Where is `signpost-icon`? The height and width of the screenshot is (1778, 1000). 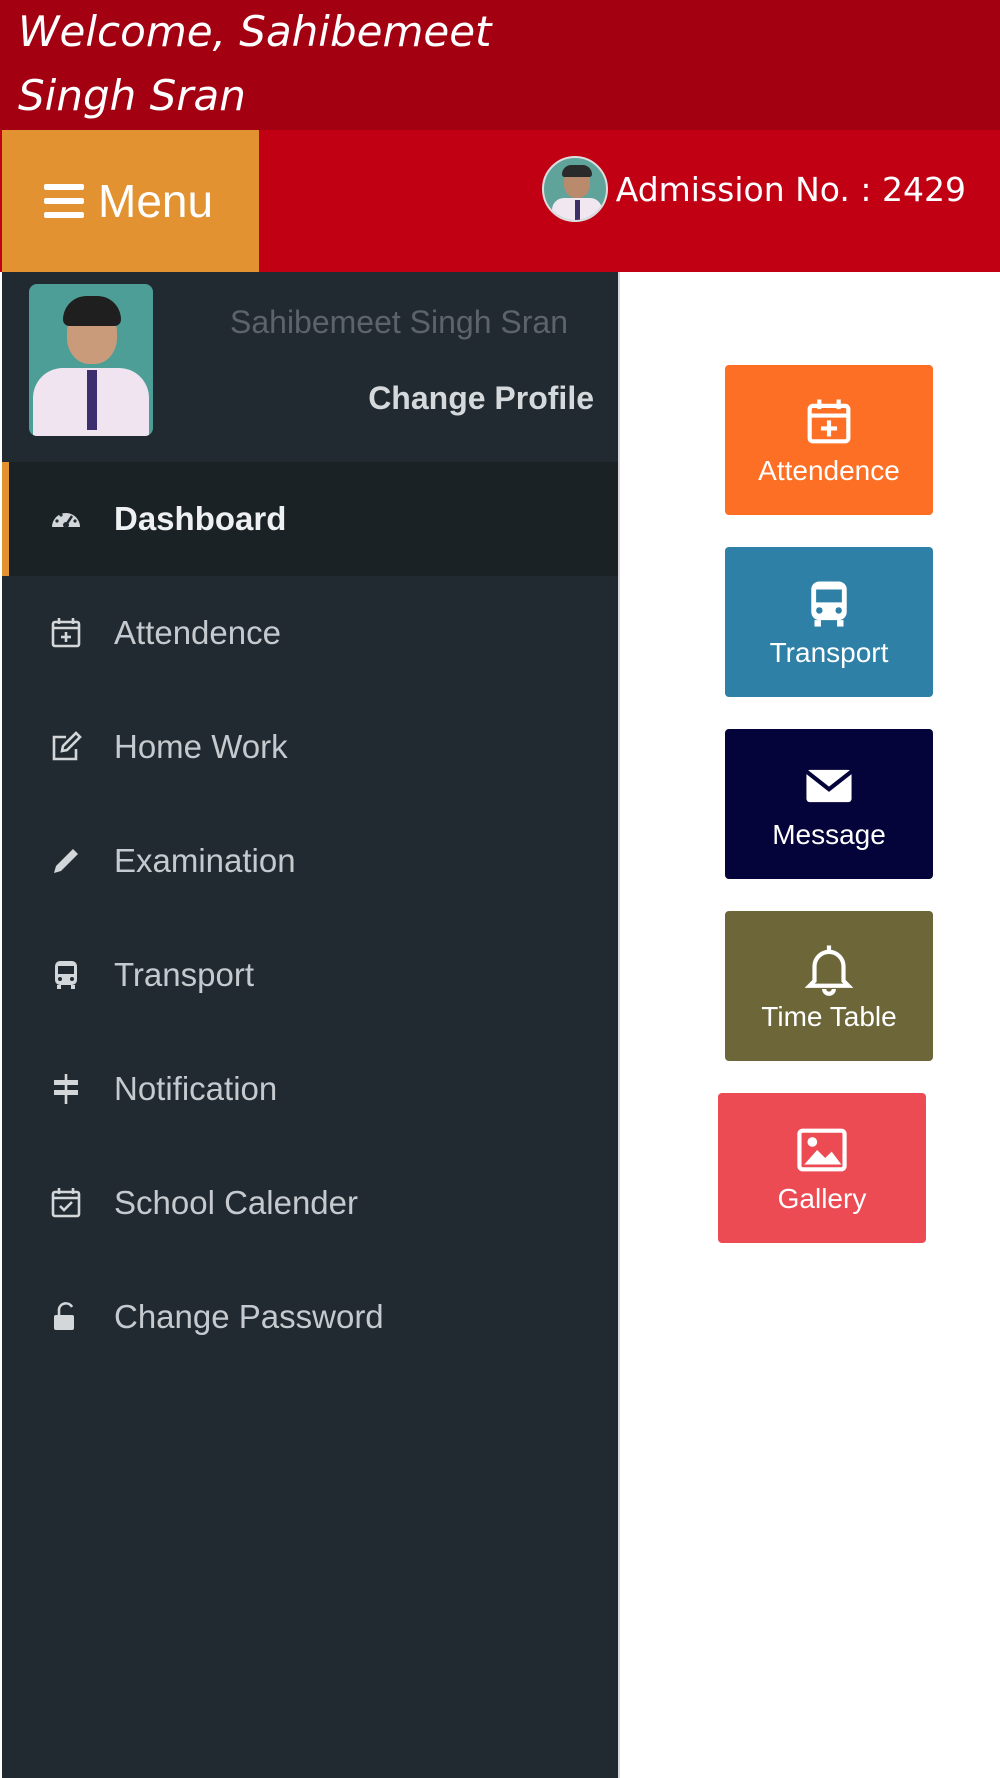 signpost-icon is located at coordinates (66, 1089).